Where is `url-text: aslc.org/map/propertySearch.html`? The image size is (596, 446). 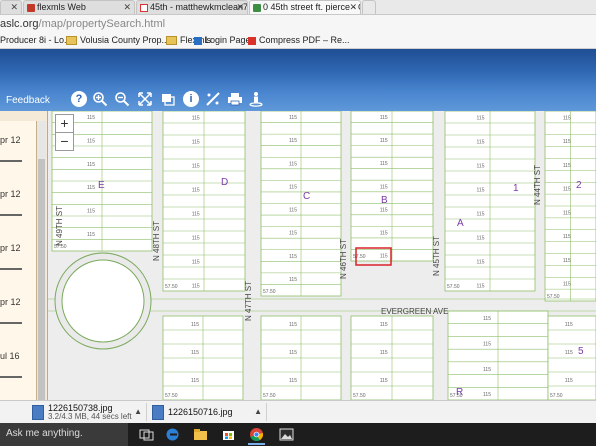 url-text: aslc.org/map/propertySearch.html is located at coordinates (82, 24).